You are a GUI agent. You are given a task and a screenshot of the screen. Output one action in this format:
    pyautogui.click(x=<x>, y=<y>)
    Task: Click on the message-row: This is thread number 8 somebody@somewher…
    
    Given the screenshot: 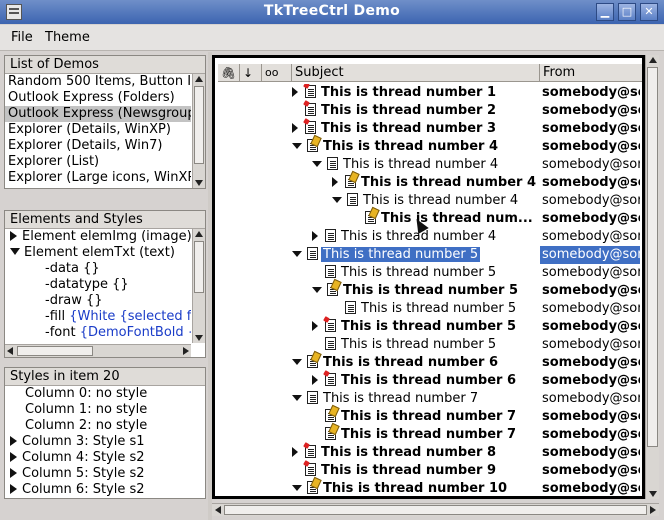 What is the action you would take?
    pyautogui.click(x=430, y=453)
    